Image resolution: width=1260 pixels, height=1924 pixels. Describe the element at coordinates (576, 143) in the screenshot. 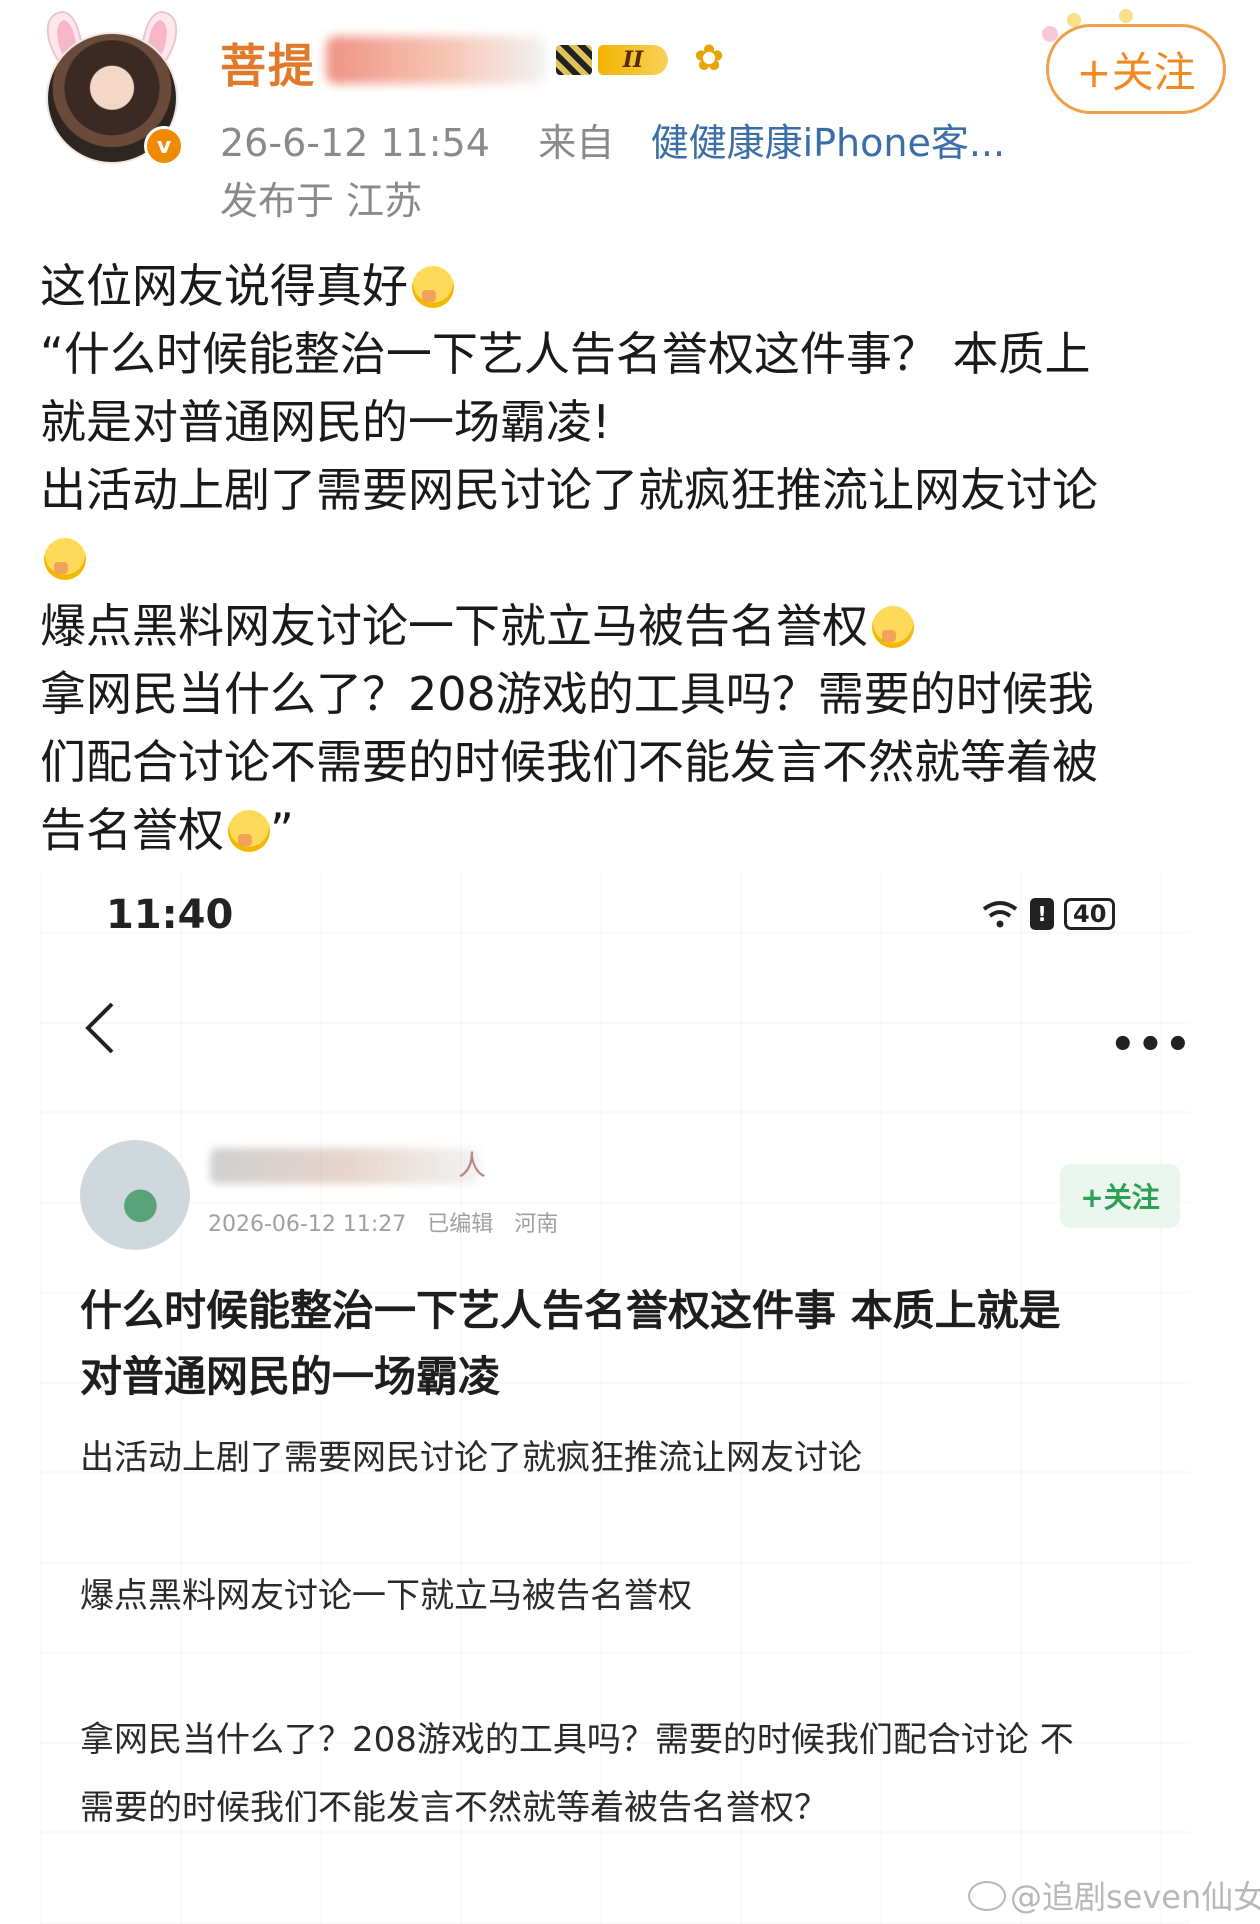

I see `source-prefix: 来自` at that location.